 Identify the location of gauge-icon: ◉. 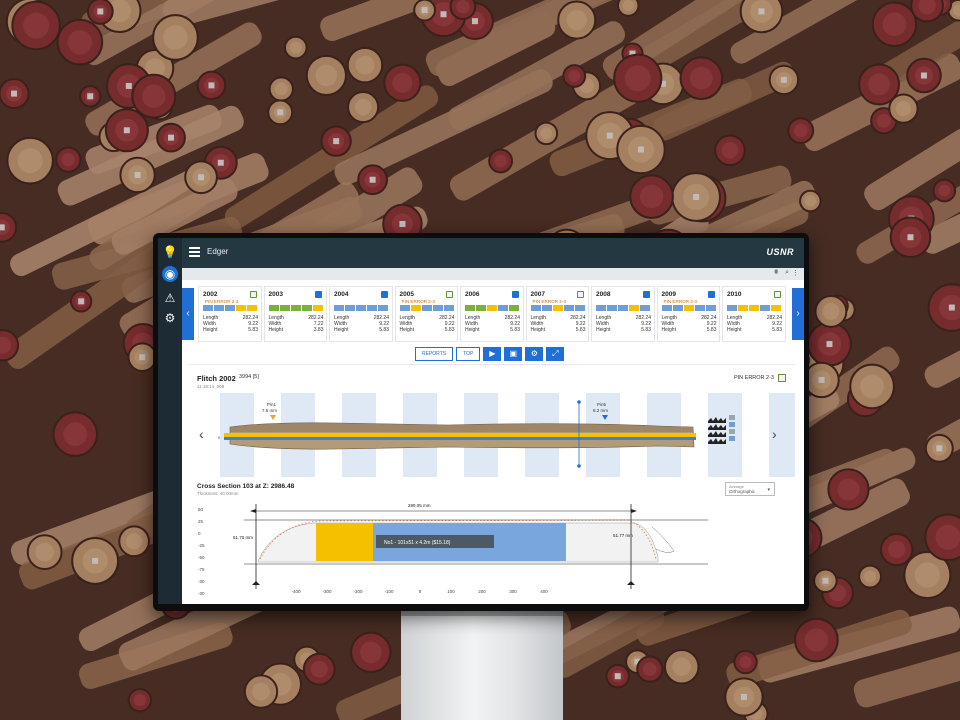
(170, 274).